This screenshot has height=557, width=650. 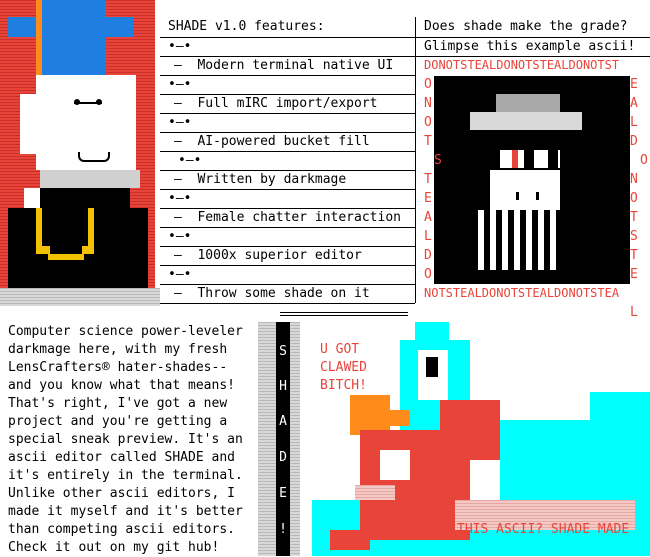 I want to click on bottom-caption: THIS ASCII? SHADE MADE, so click(x=543, y=529).